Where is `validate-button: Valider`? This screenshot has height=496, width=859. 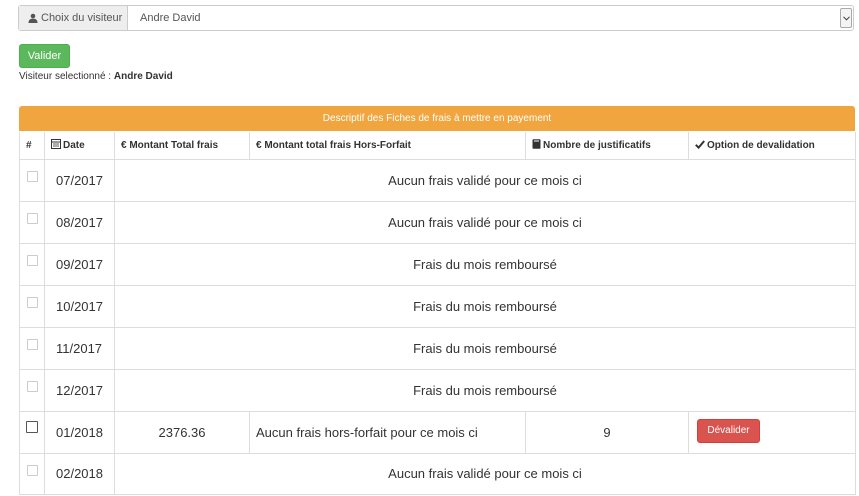
validate-button: Valider is located at coordinates (44, 56).